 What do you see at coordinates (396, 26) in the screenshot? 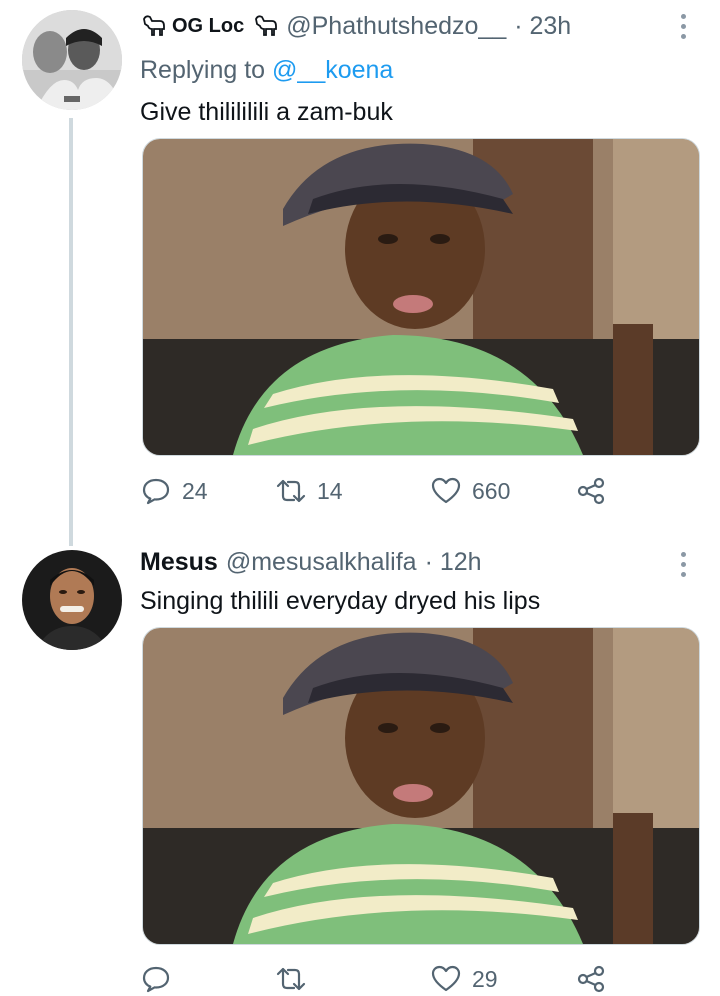
I see `user-handle: @Phathutshedzo__` at bounding box center [396, 26].